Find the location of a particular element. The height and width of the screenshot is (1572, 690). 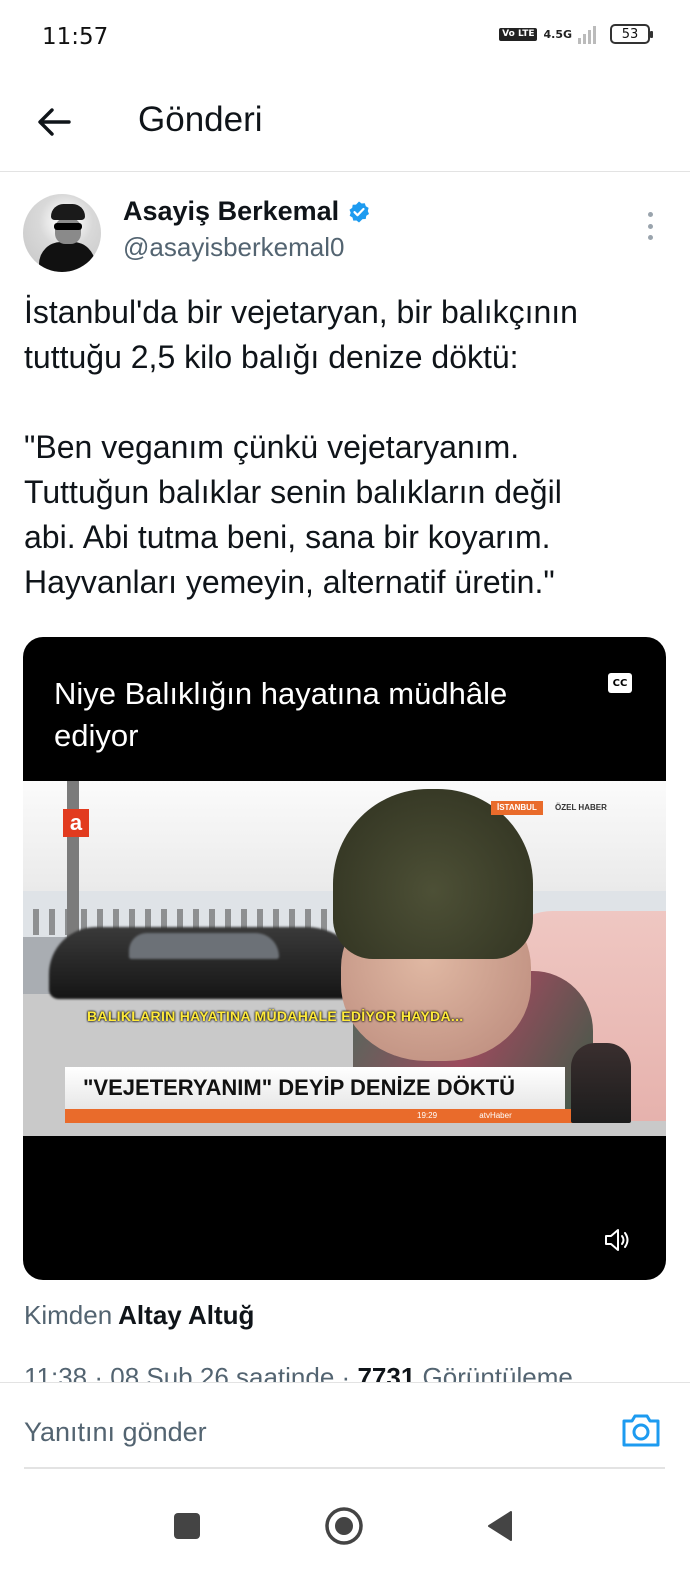

circle-icon is located at coordinates (344, 1526).